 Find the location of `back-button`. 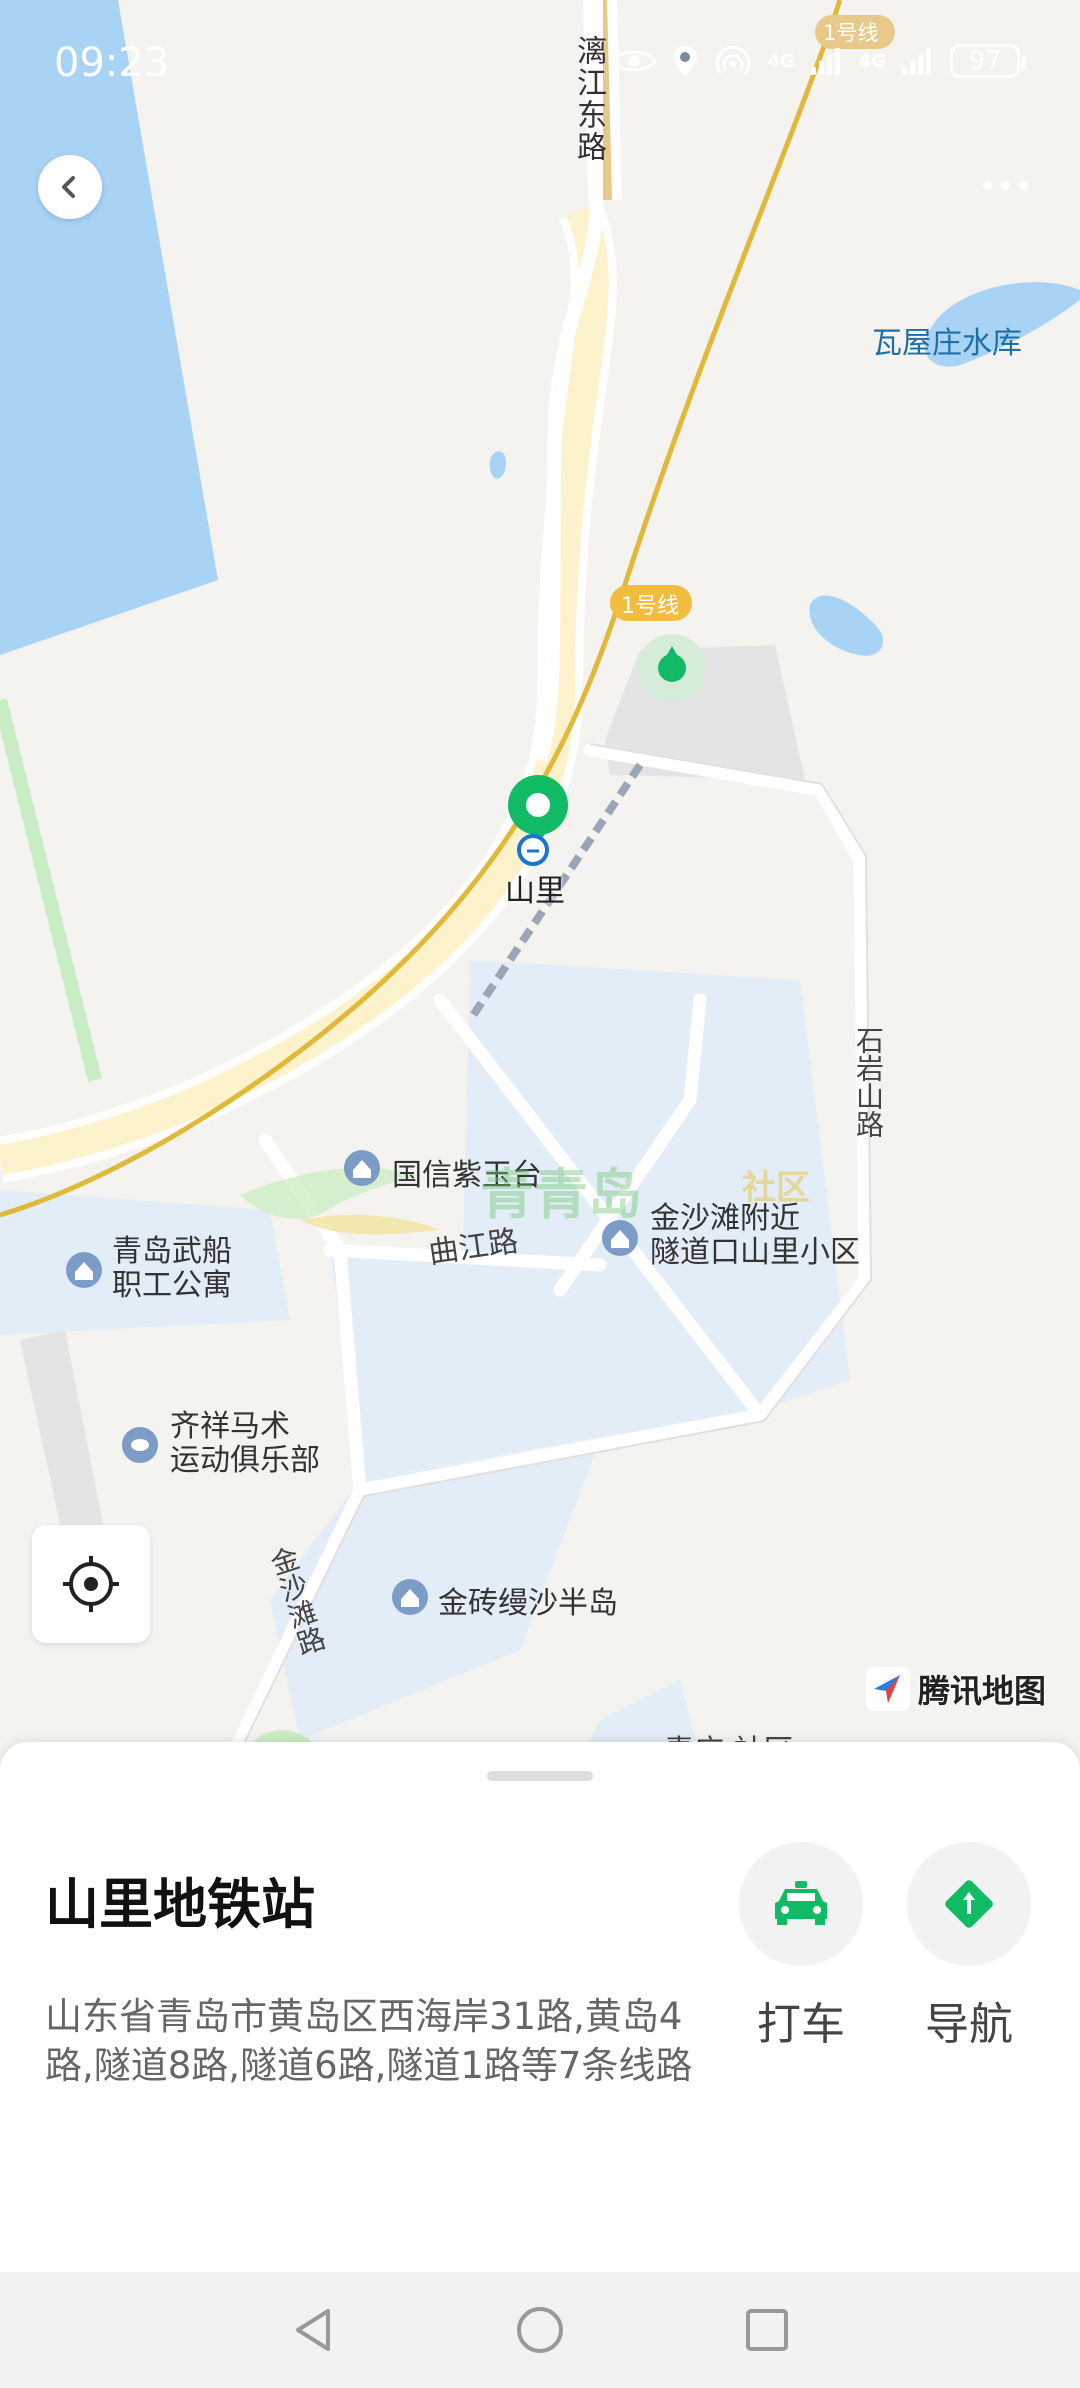

back-button is located at coordinates (70, 187).